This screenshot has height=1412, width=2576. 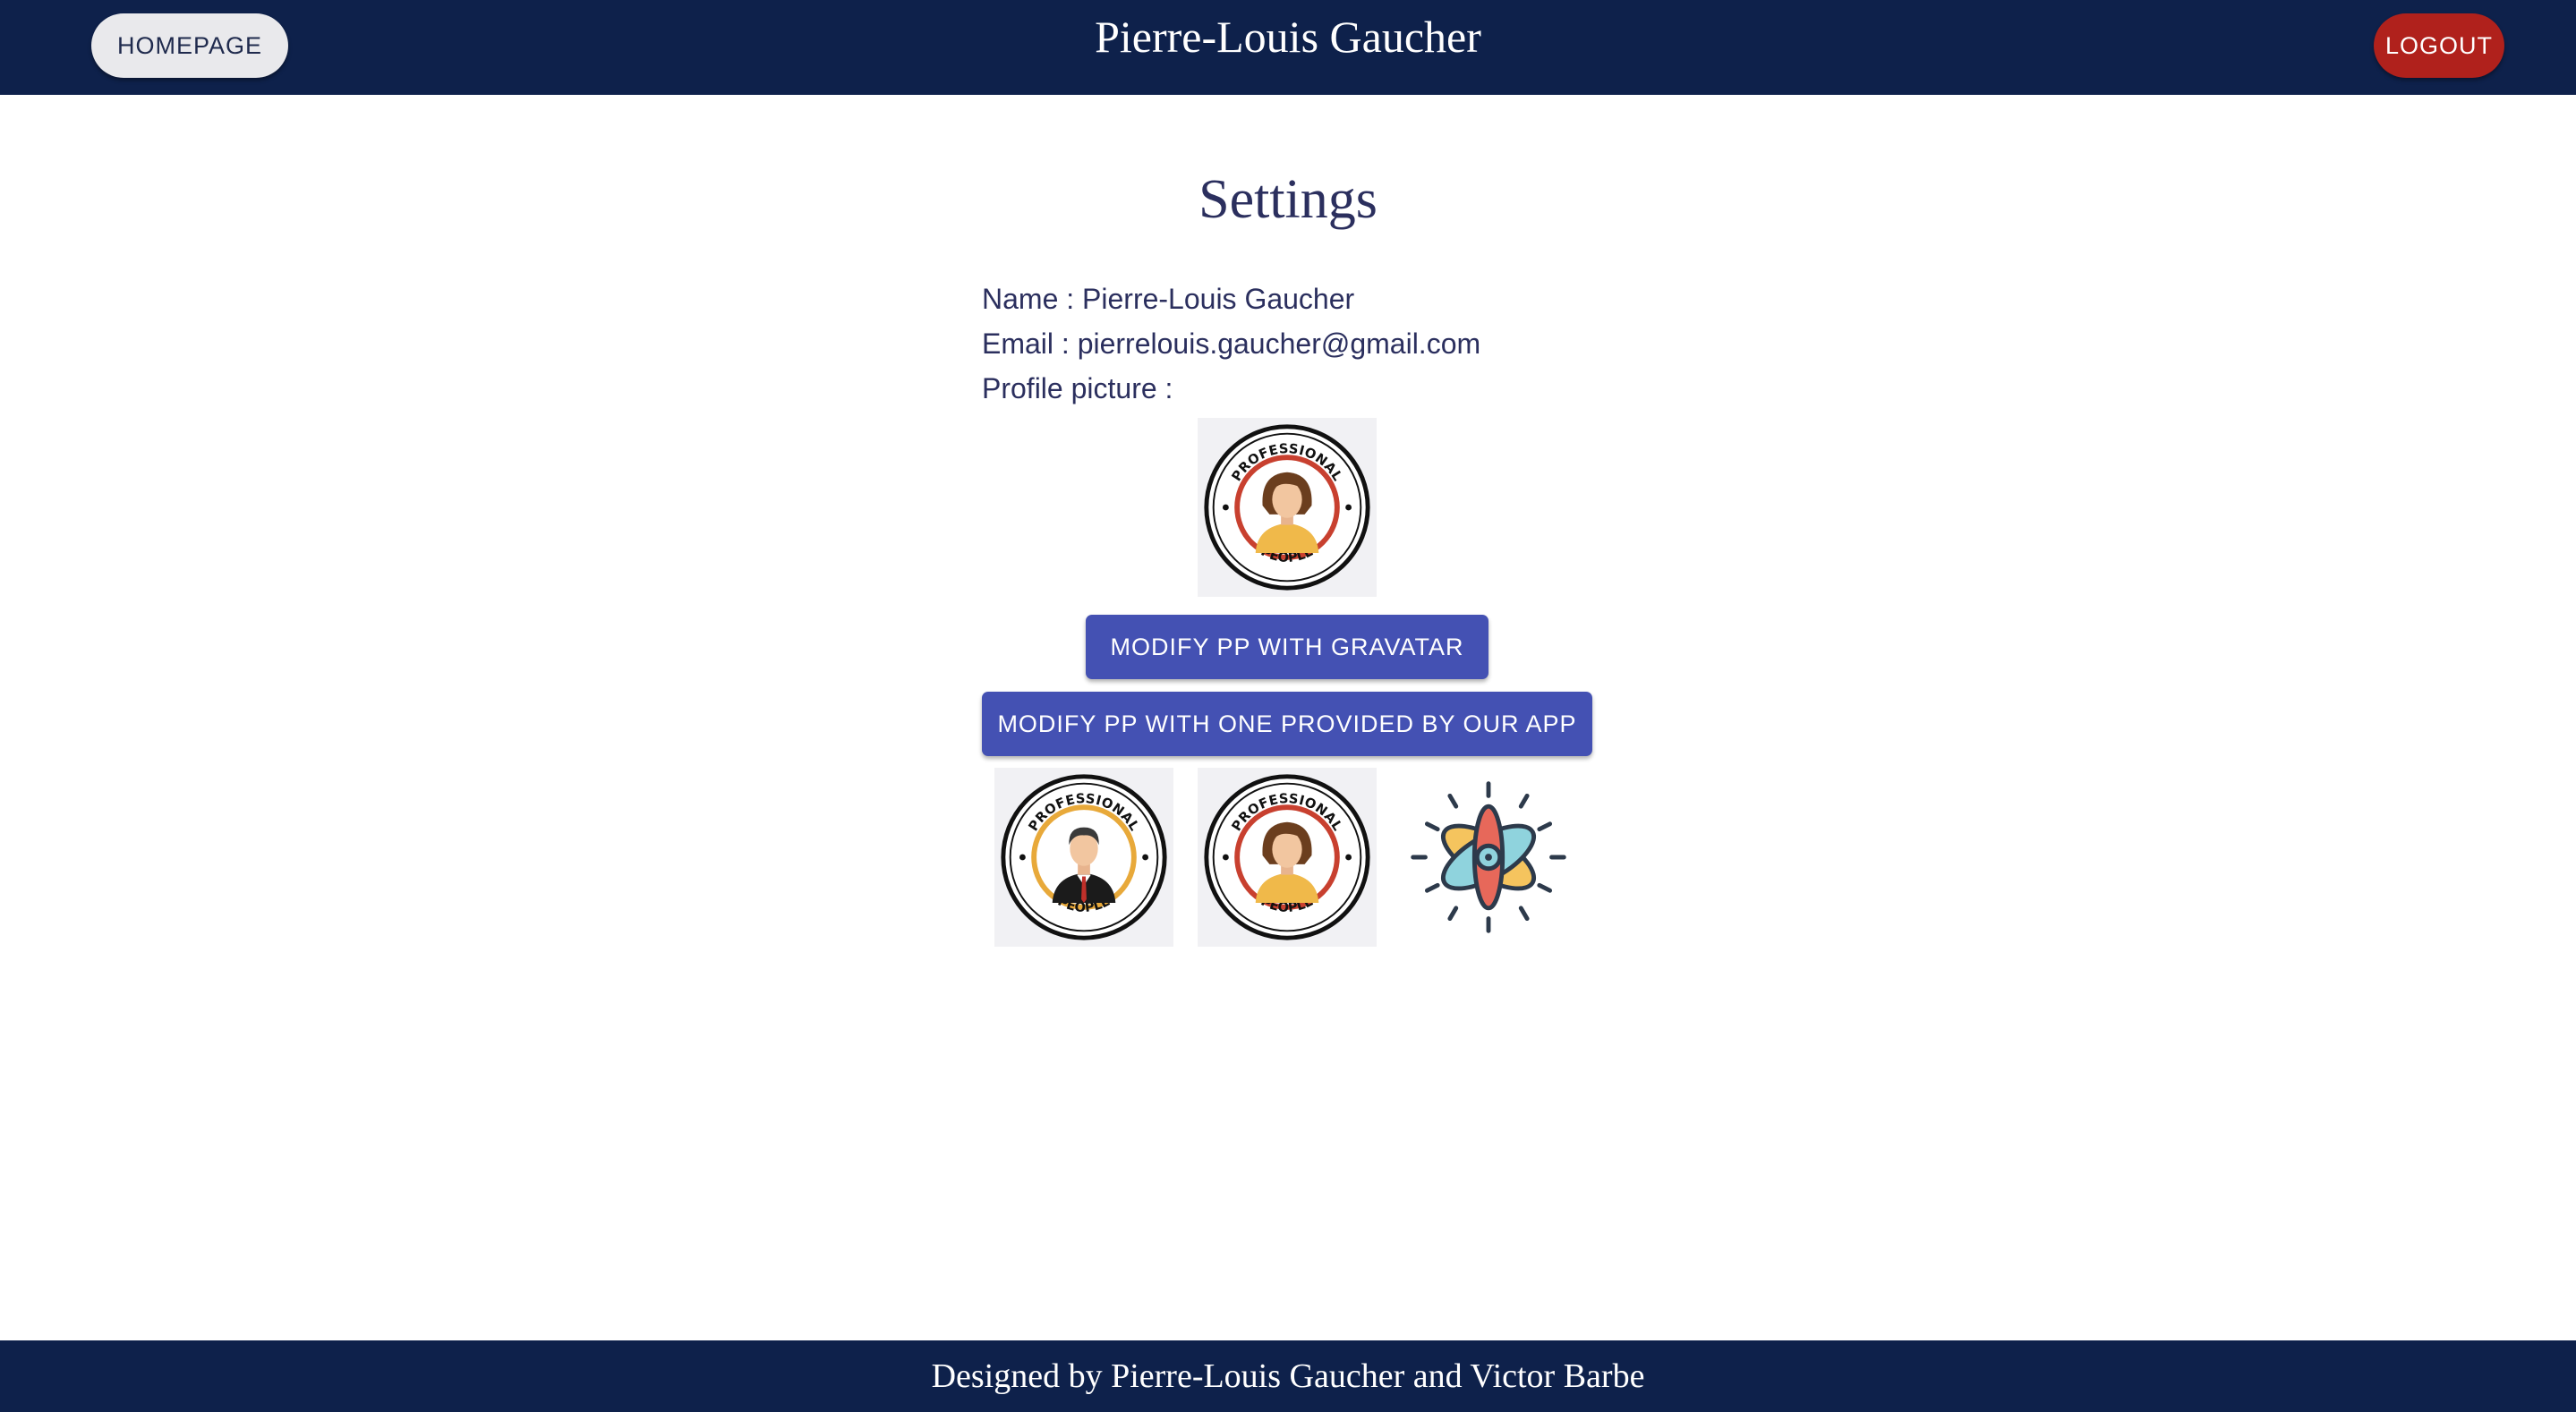 I want to click on avatar-option-woman: PROFESSIONAL PEOPLE, so click(x=1287, y=857).